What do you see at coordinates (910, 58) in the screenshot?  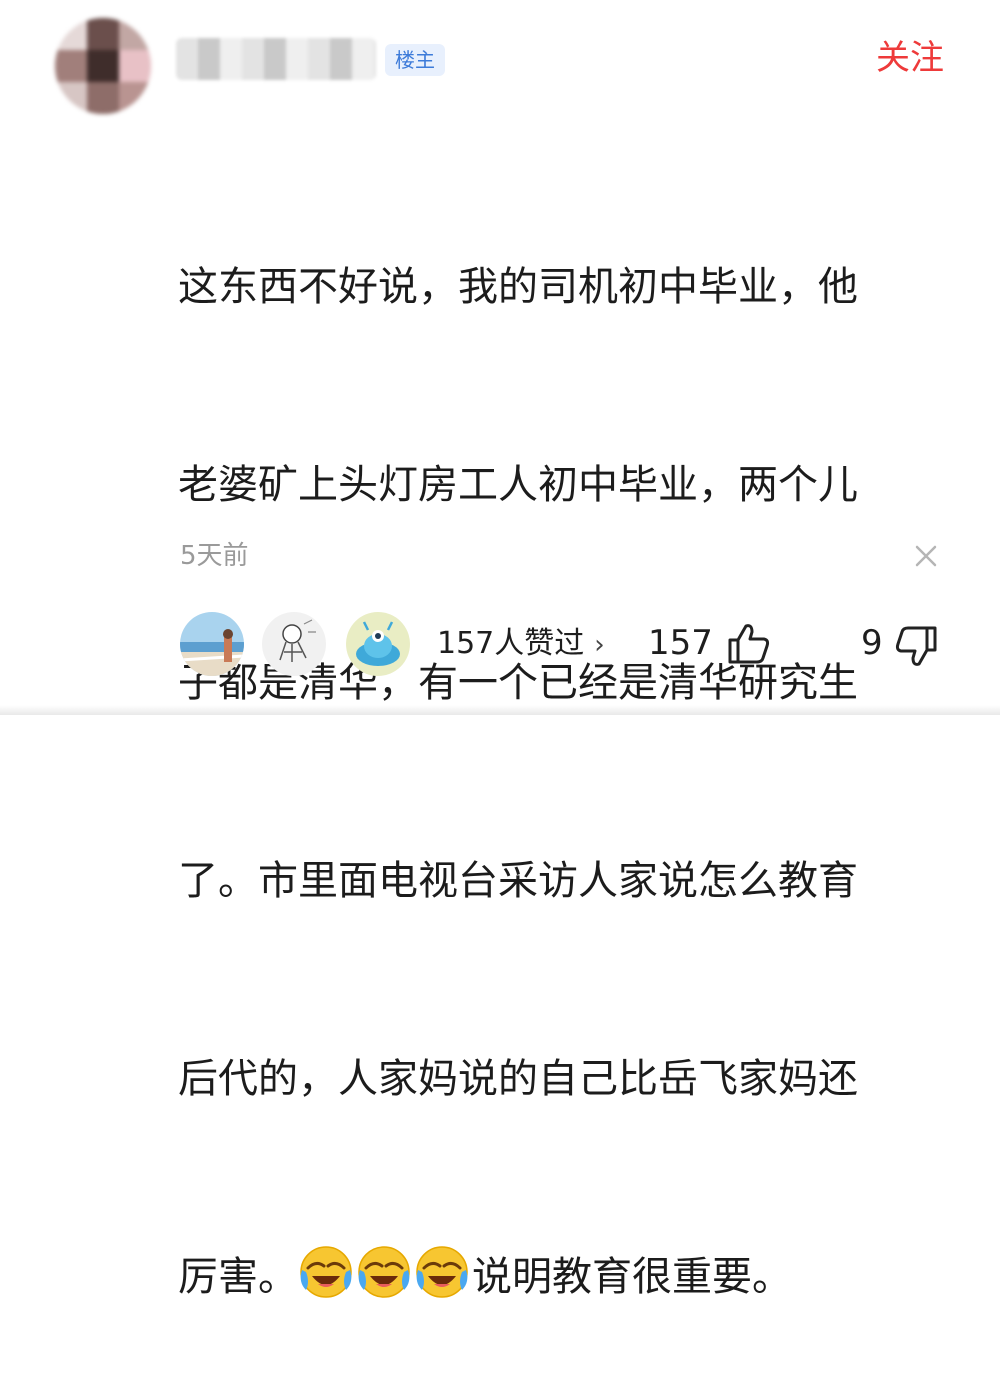 I see `follow-button: 关注` at bounding box center [910, 58].